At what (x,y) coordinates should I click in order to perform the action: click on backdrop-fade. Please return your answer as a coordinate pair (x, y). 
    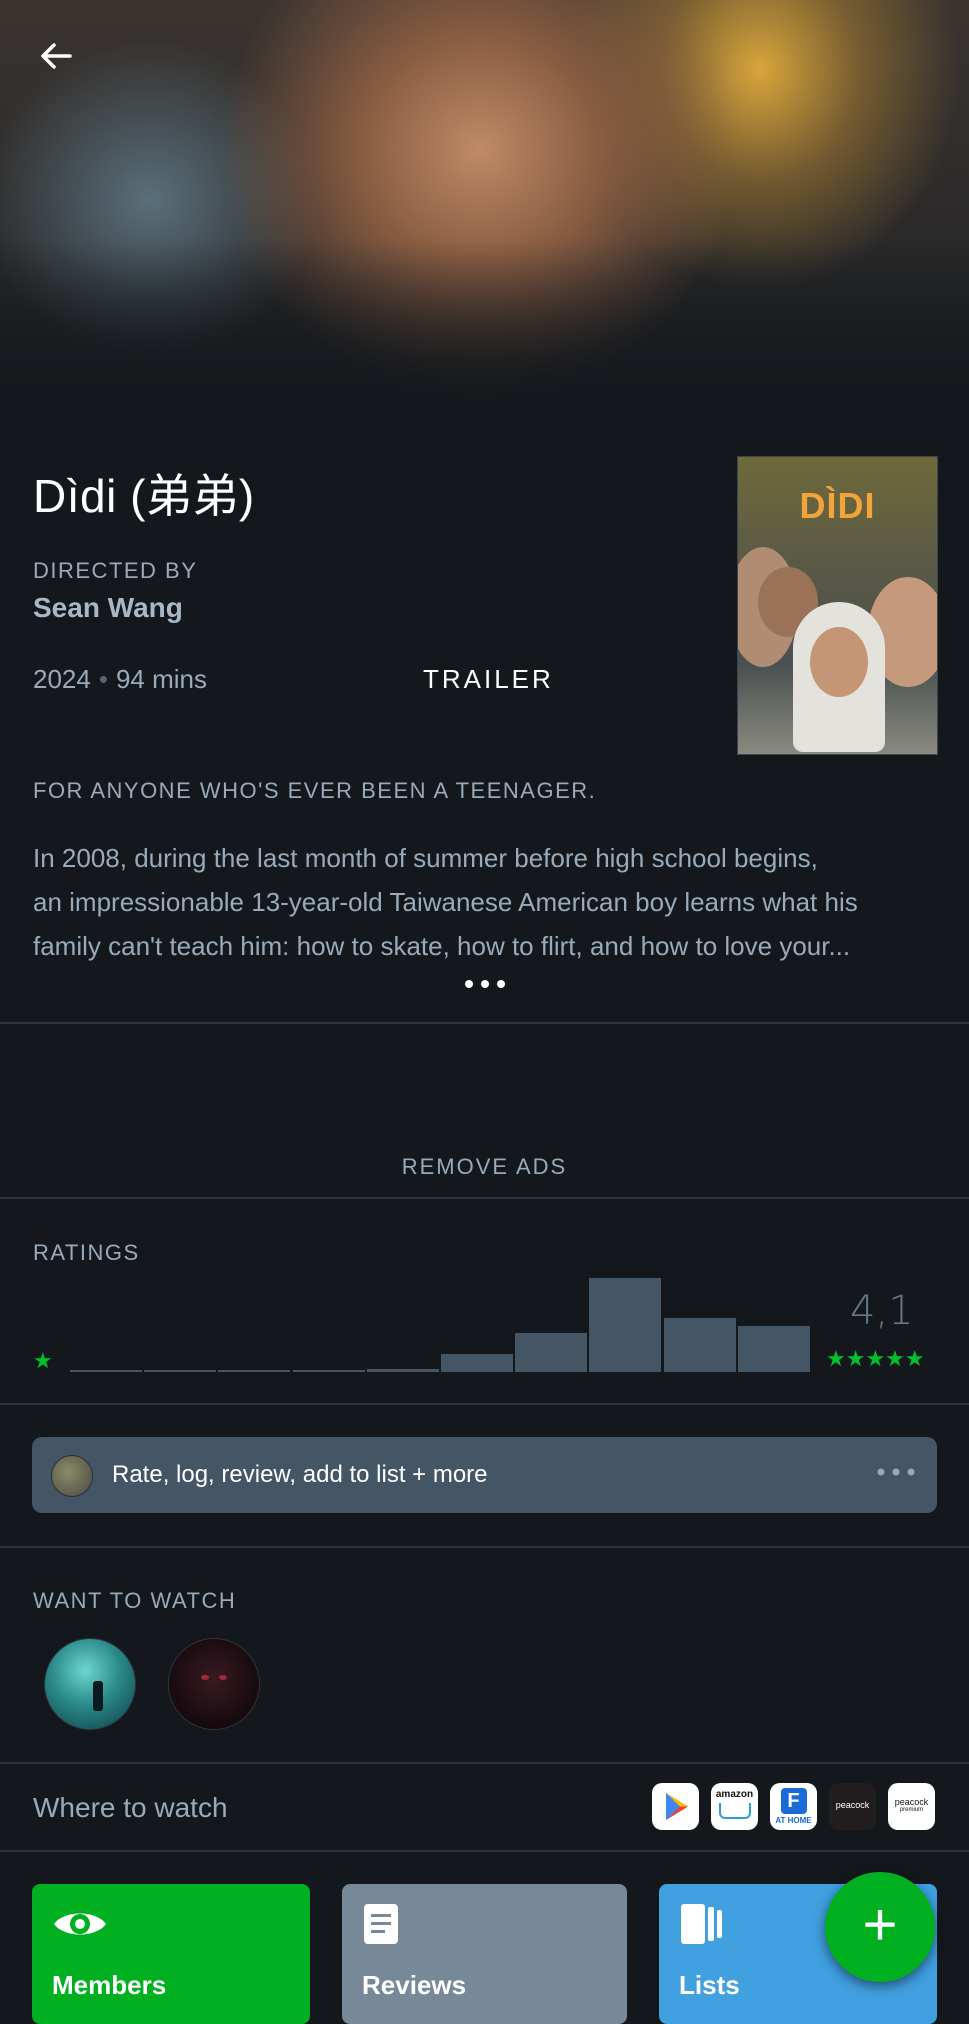
    Looking at the image, I should click on (484, 350).